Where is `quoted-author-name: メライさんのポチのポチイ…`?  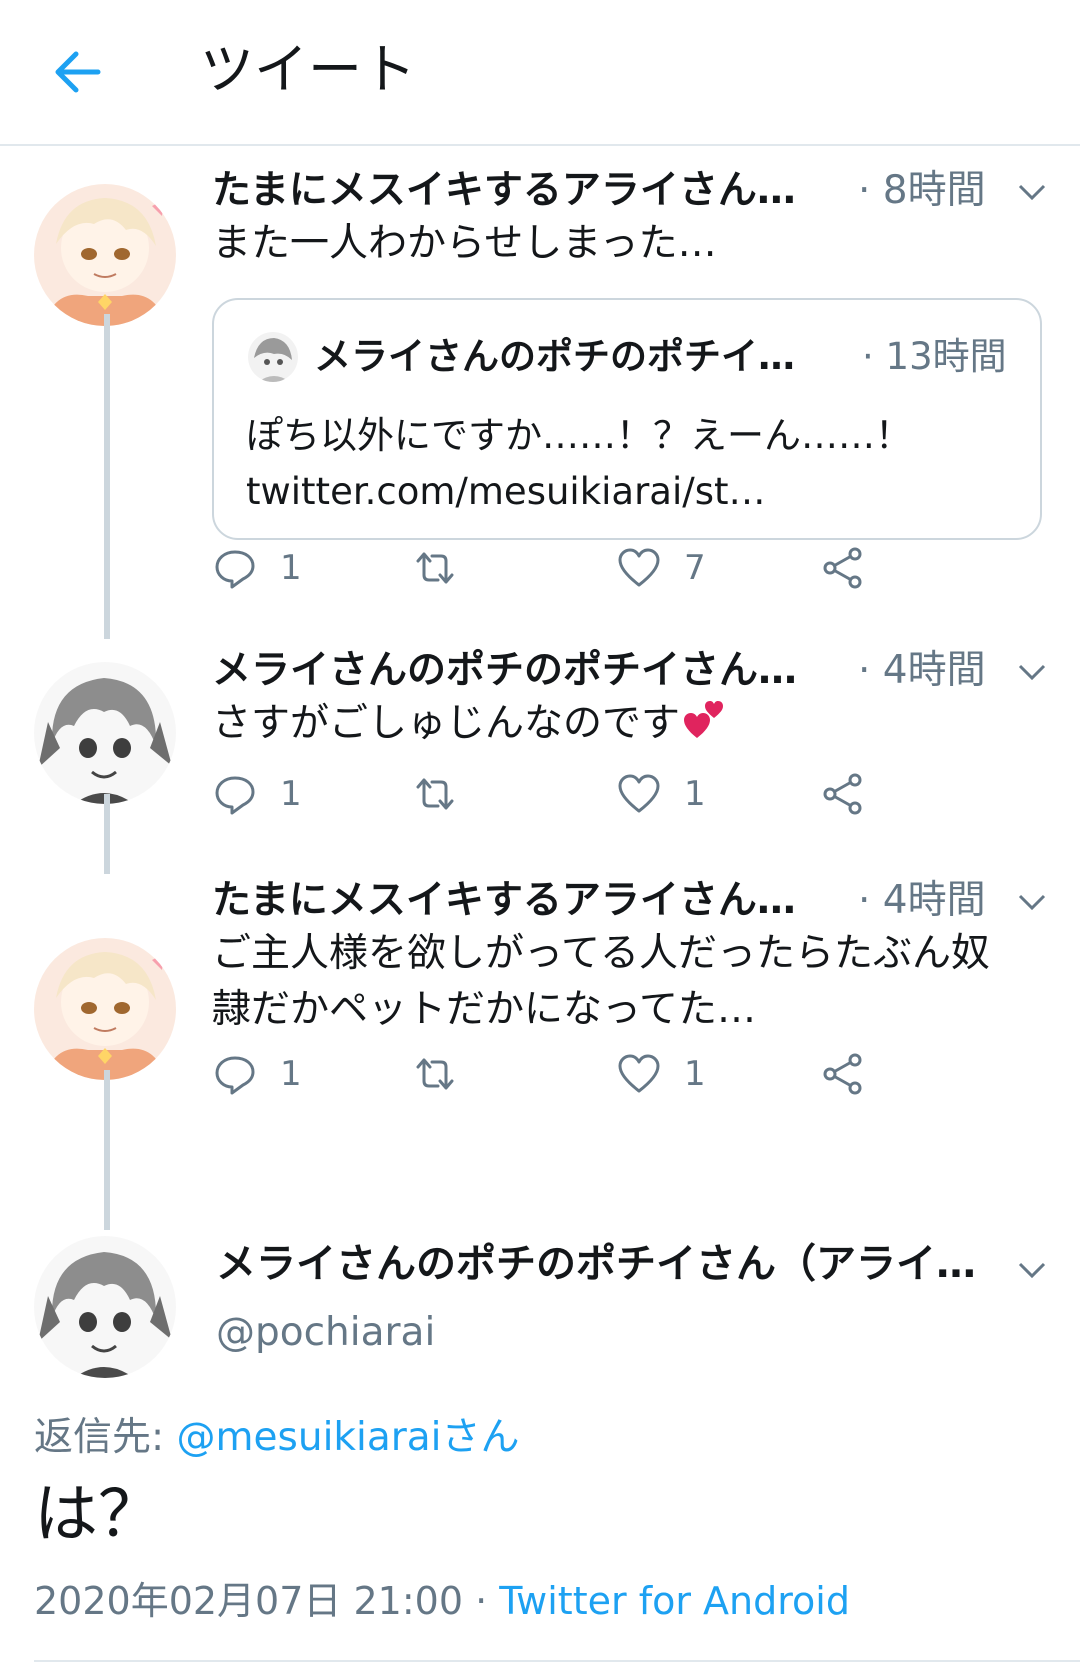
quoted-author-name: メライさんのポチのポチイ… is located at coordinates (554, 356).